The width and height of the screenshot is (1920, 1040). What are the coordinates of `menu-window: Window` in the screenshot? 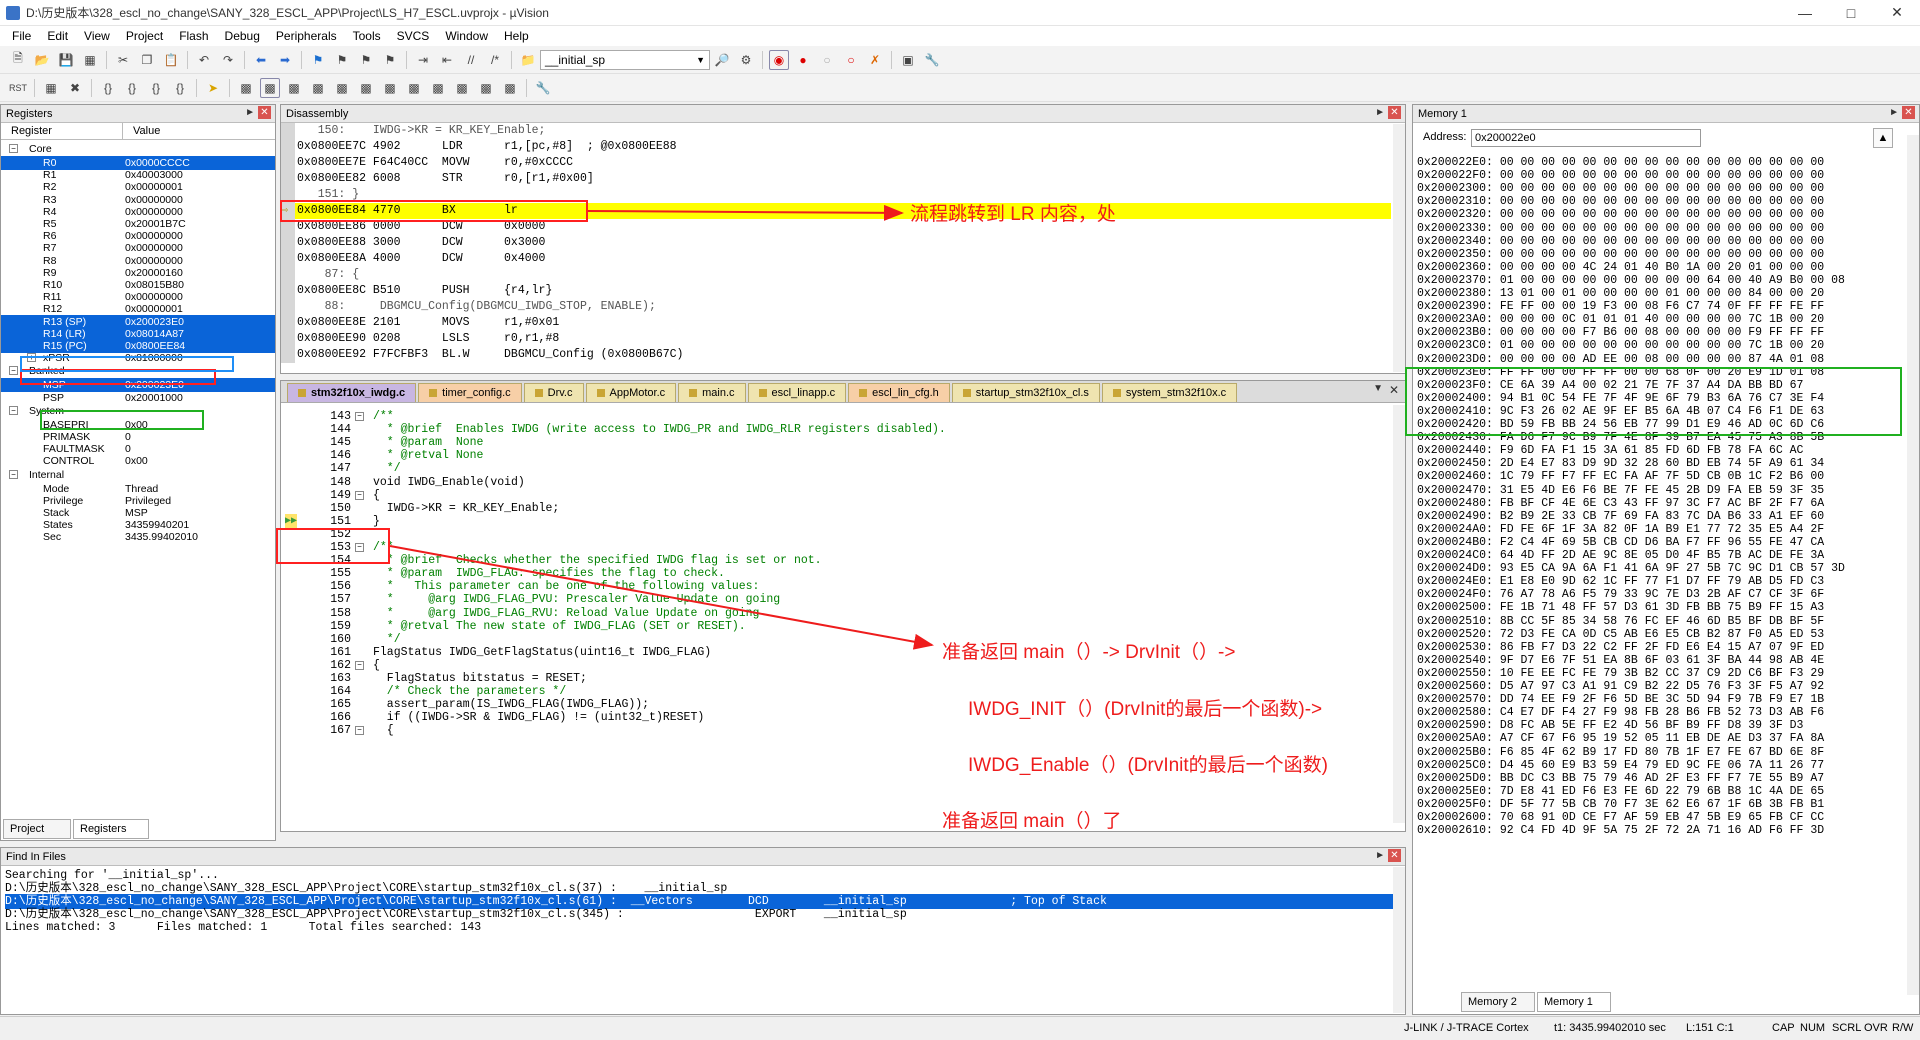 It's located at (466, 36).